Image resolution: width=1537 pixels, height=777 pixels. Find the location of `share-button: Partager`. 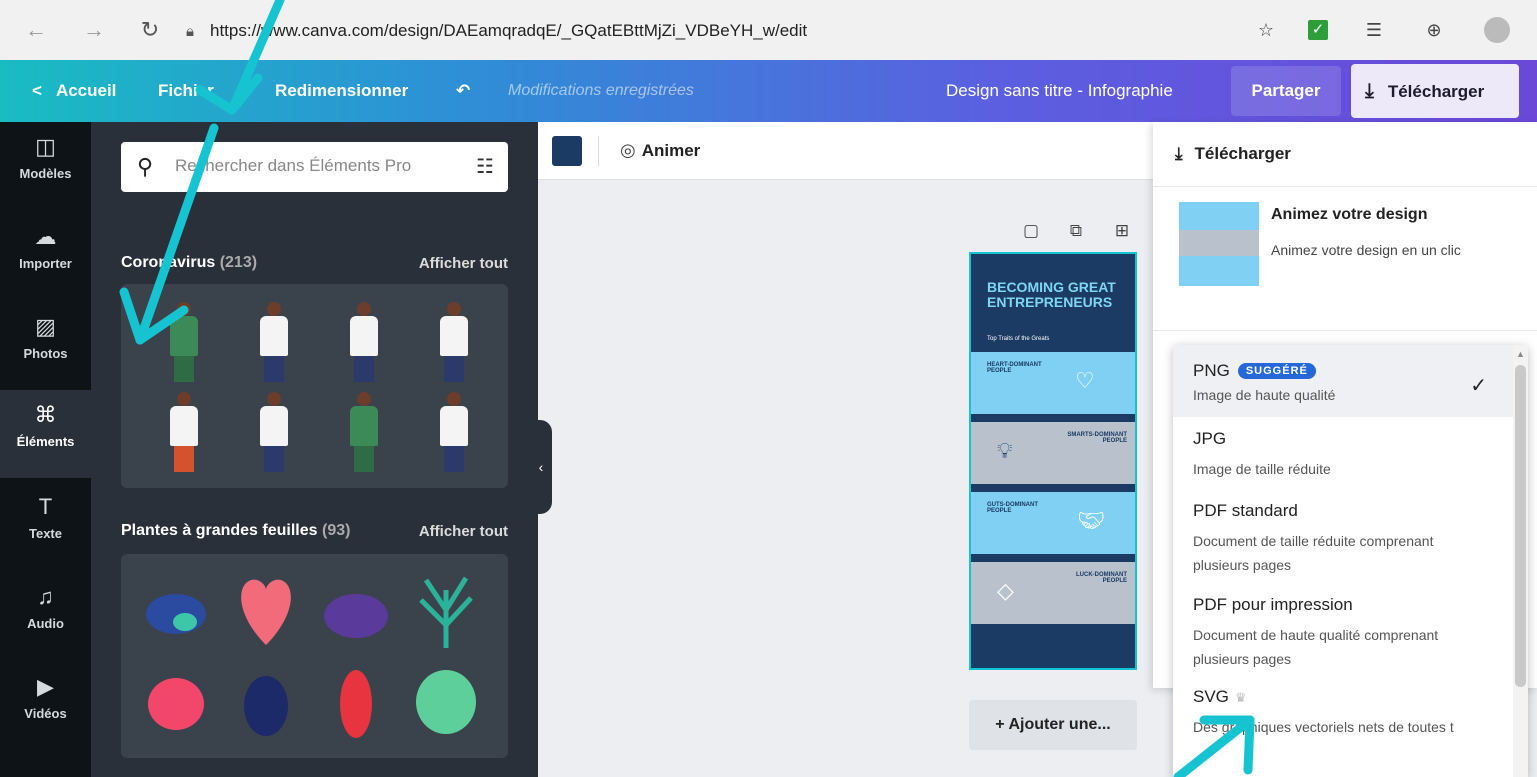

share-button: Partager is located at coordinates (1286, 91).